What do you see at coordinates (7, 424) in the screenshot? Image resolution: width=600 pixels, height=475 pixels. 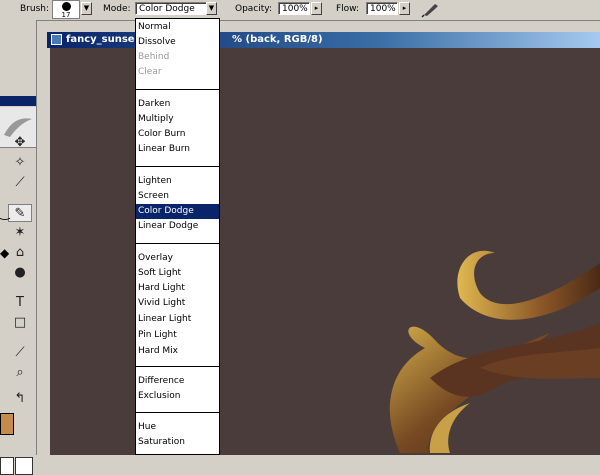 I see `foreground-color-swatch` at bounding box center [7, 424].